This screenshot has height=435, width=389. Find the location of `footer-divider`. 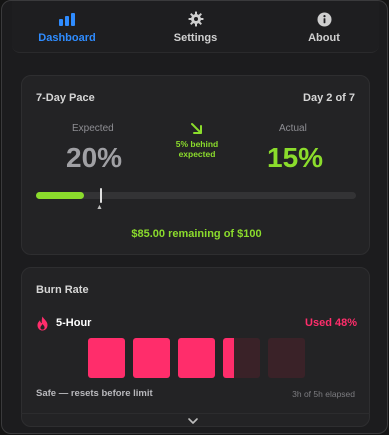

footer-divider is located at coordinates (195, 413).